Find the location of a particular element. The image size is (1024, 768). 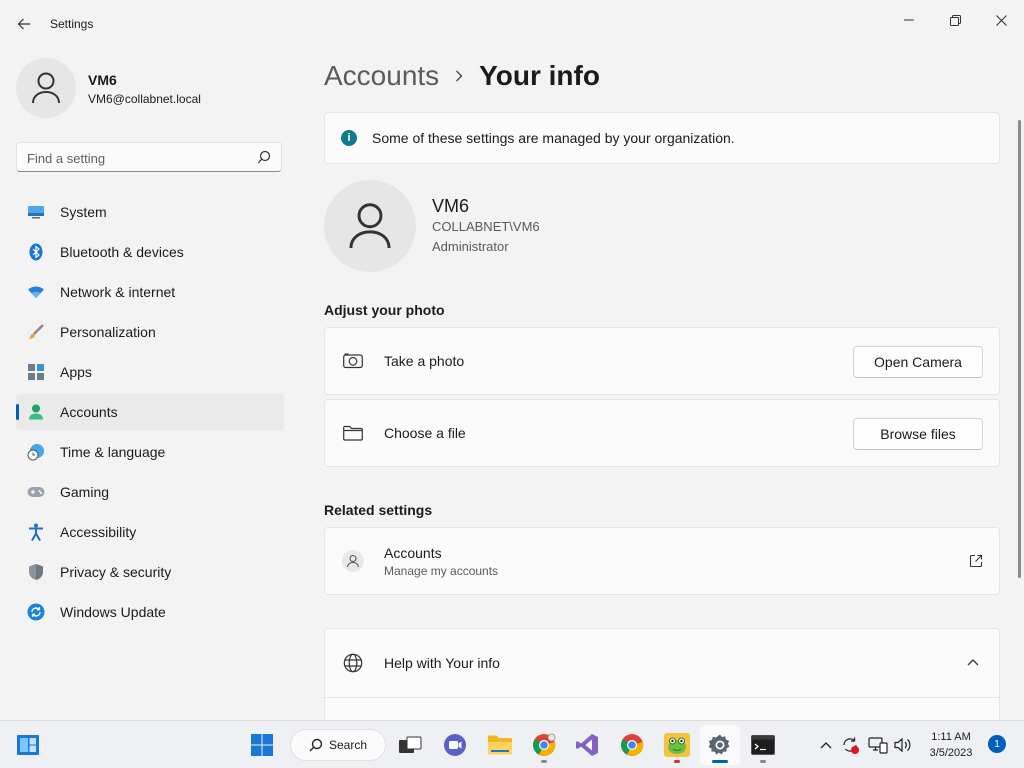

help-divider is located at coordinates (662, 697).